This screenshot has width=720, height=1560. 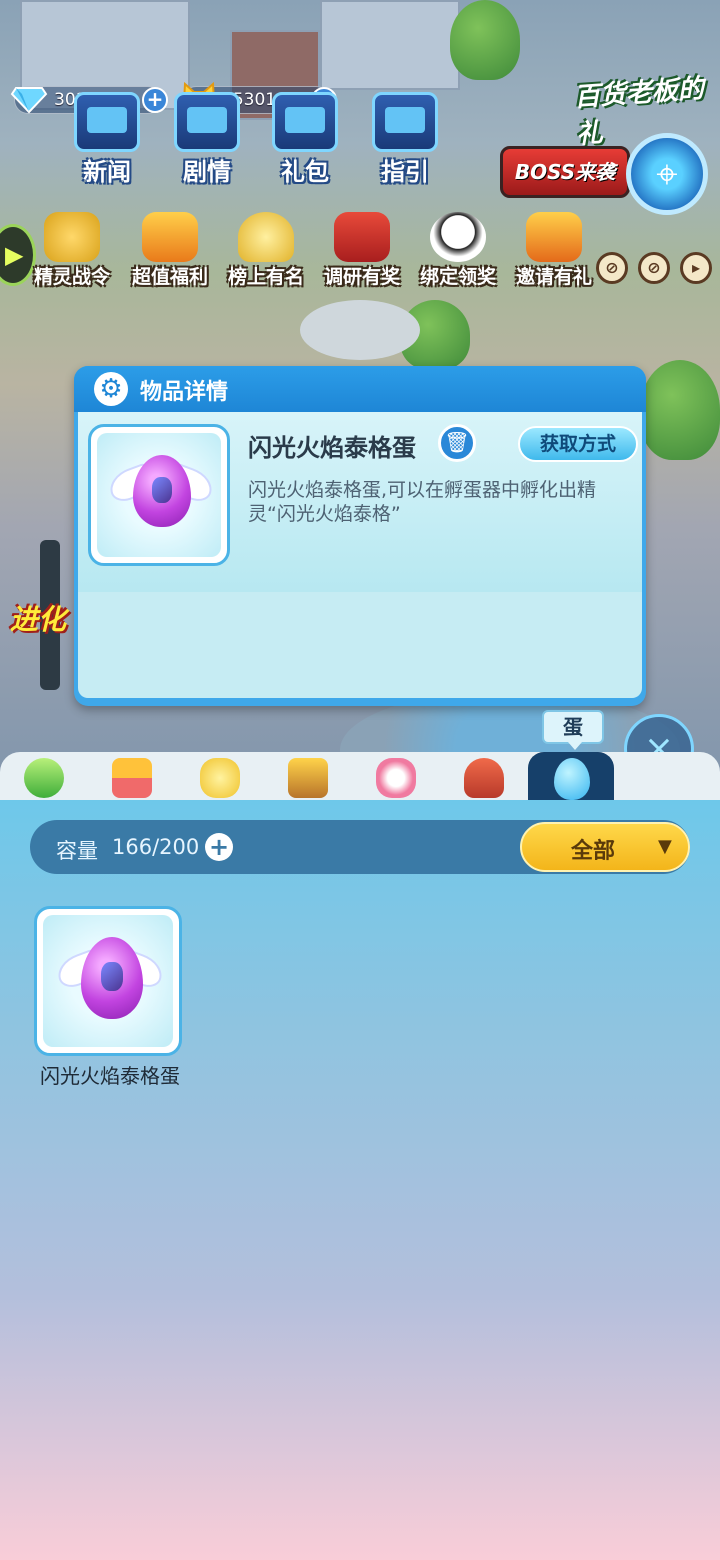 I want to click on obtain-method-button: 获取方式, so click(x=578, y=444).